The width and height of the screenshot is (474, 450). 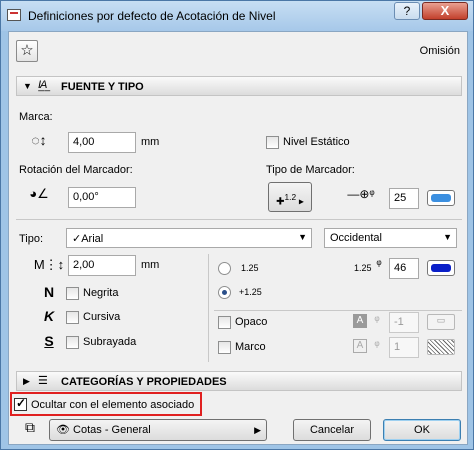 What do you see at coordinates (441, 198) in the screenshot?
I see `marker-pen-color-swatch` at bounding box center [441, 198].